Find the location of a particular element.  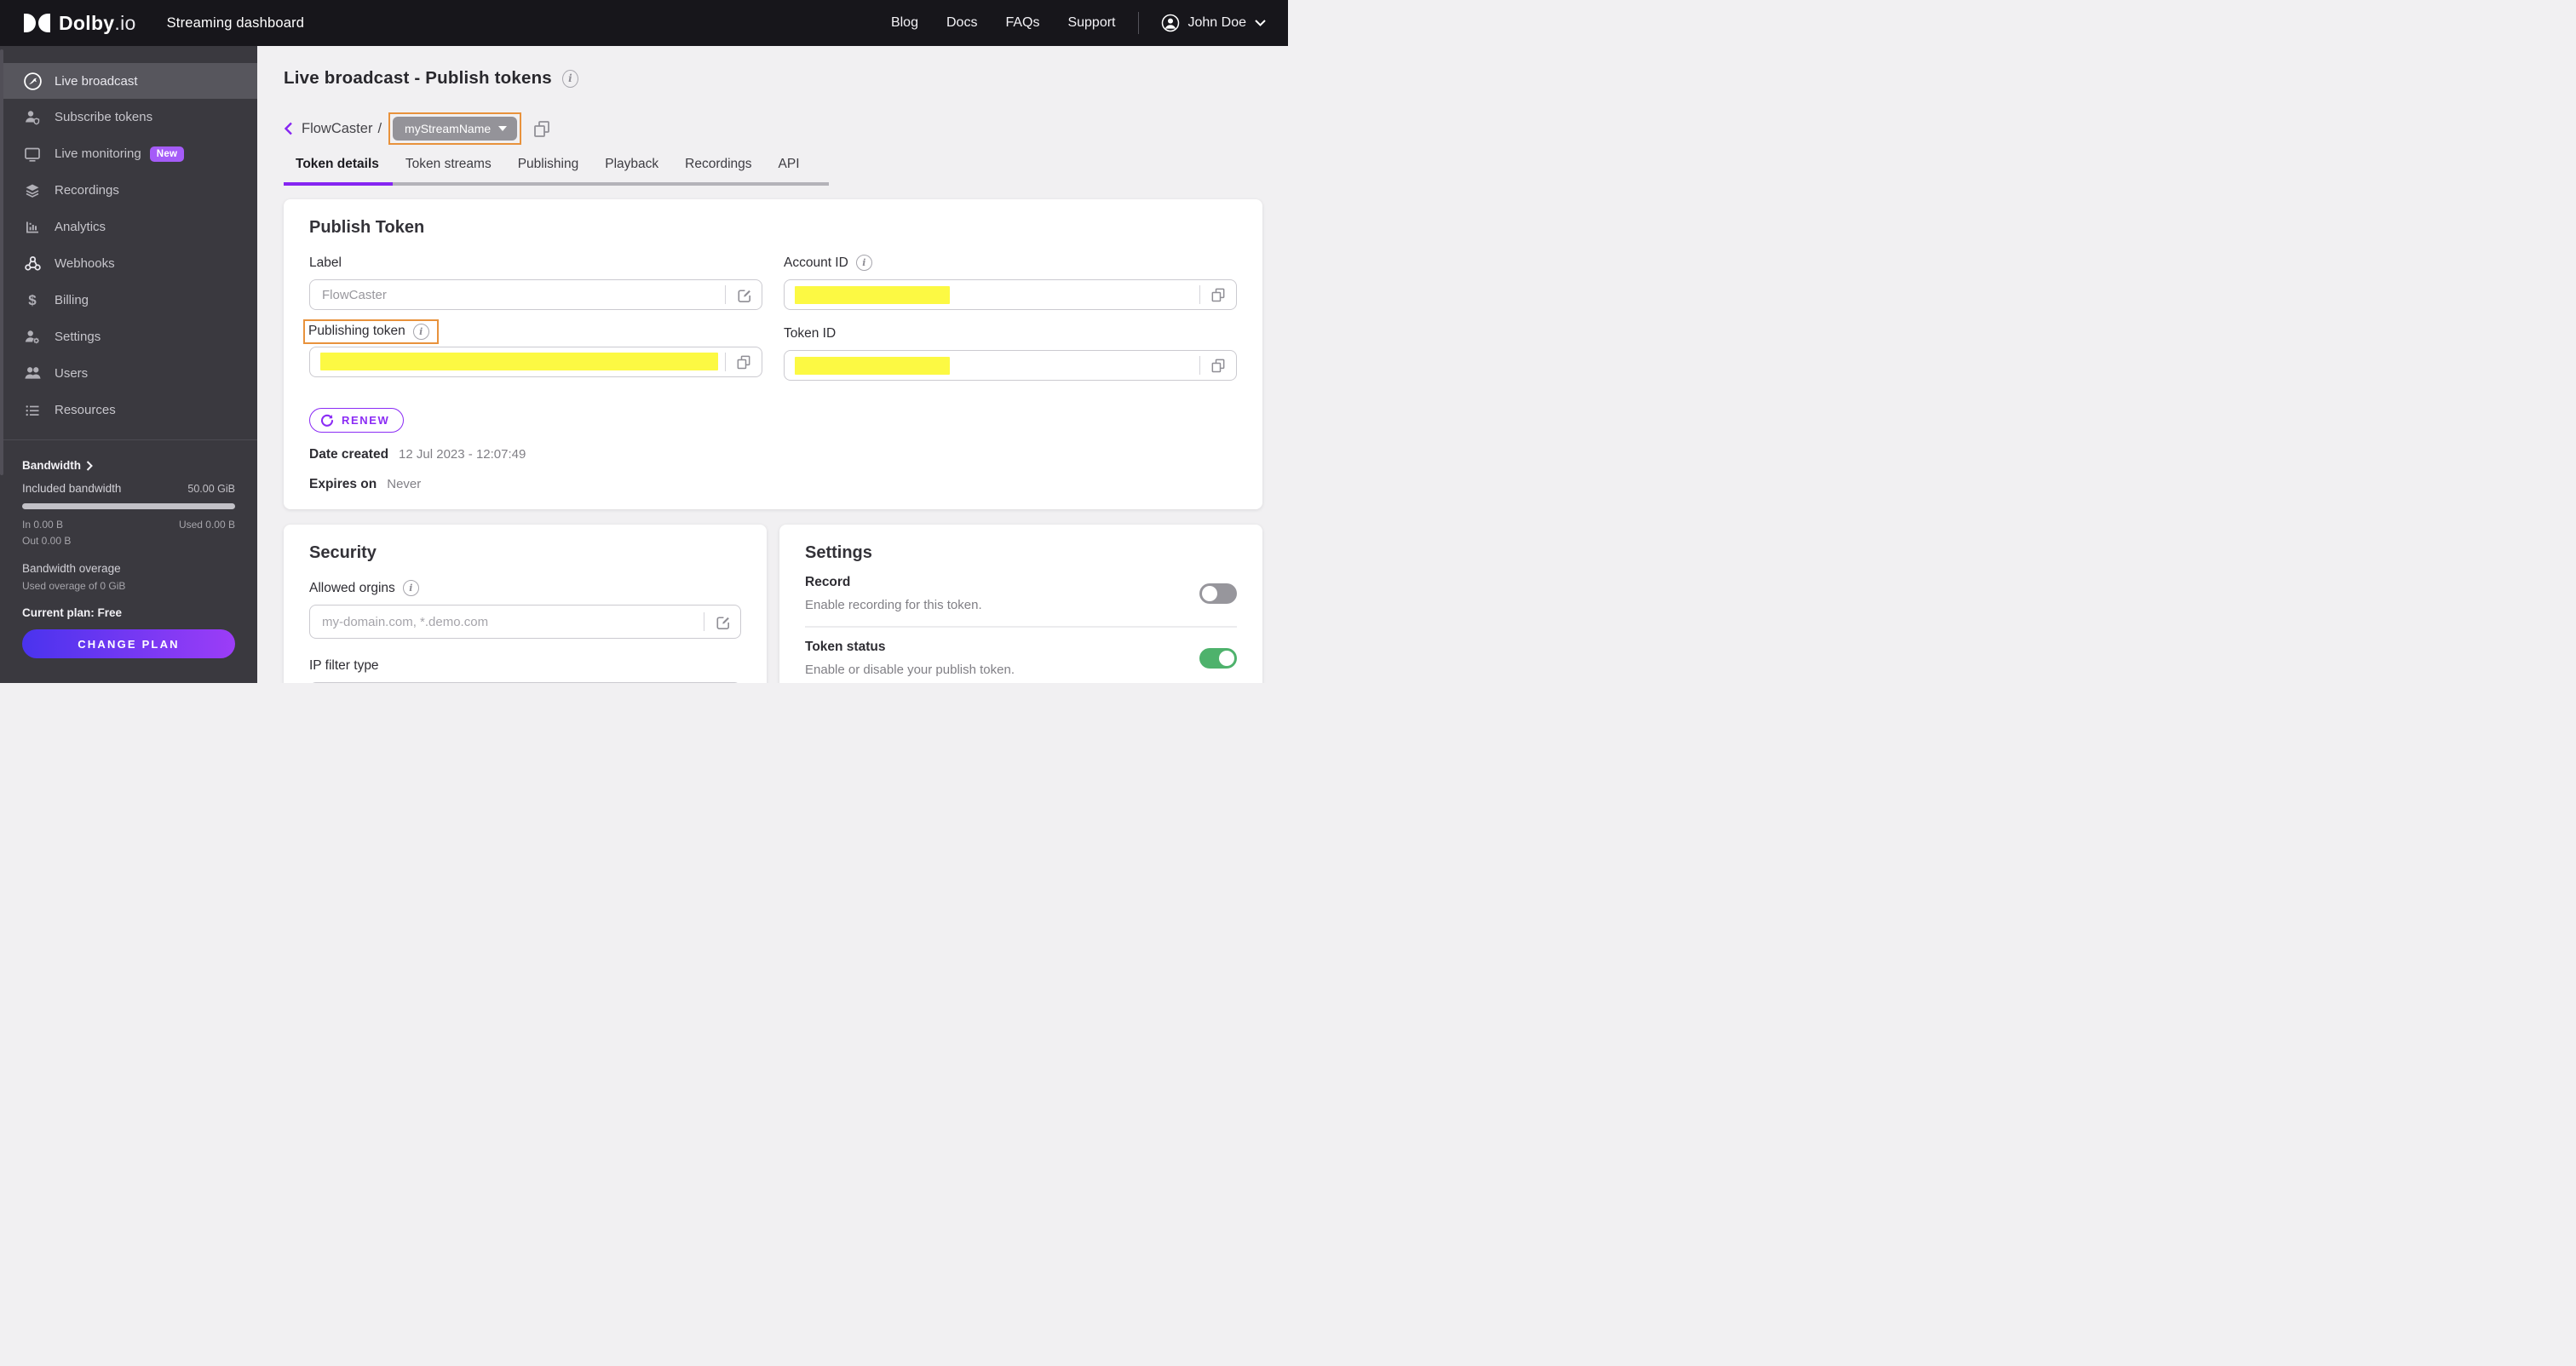

edit-label-button is located at coordinates (744, 294).